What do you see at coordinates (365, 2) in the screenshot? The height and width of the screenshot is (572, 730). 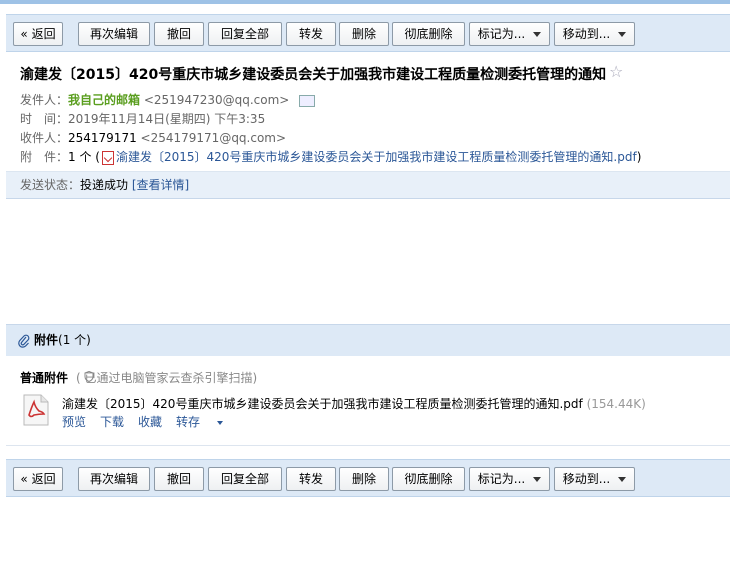 I see `top-border` at bounding box center [365, 2].